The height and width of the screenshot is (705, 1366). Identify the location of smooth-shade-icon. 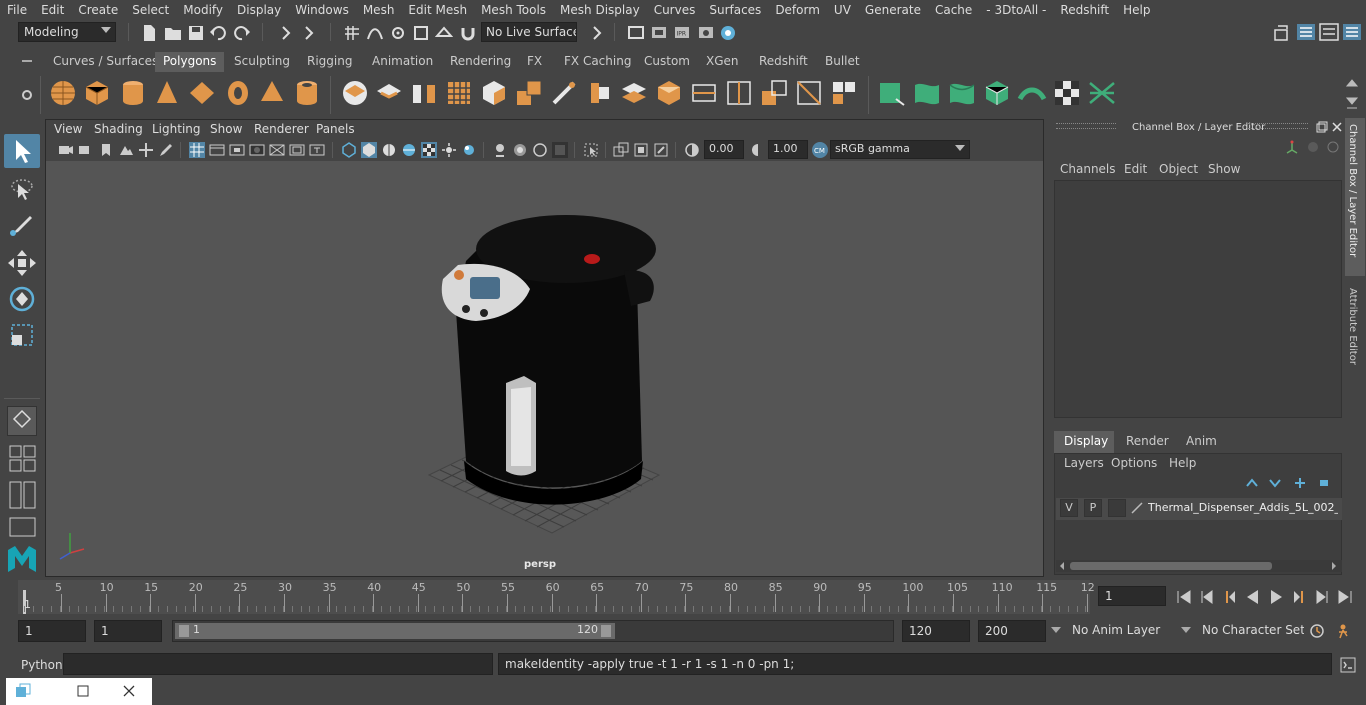
(369, 150).